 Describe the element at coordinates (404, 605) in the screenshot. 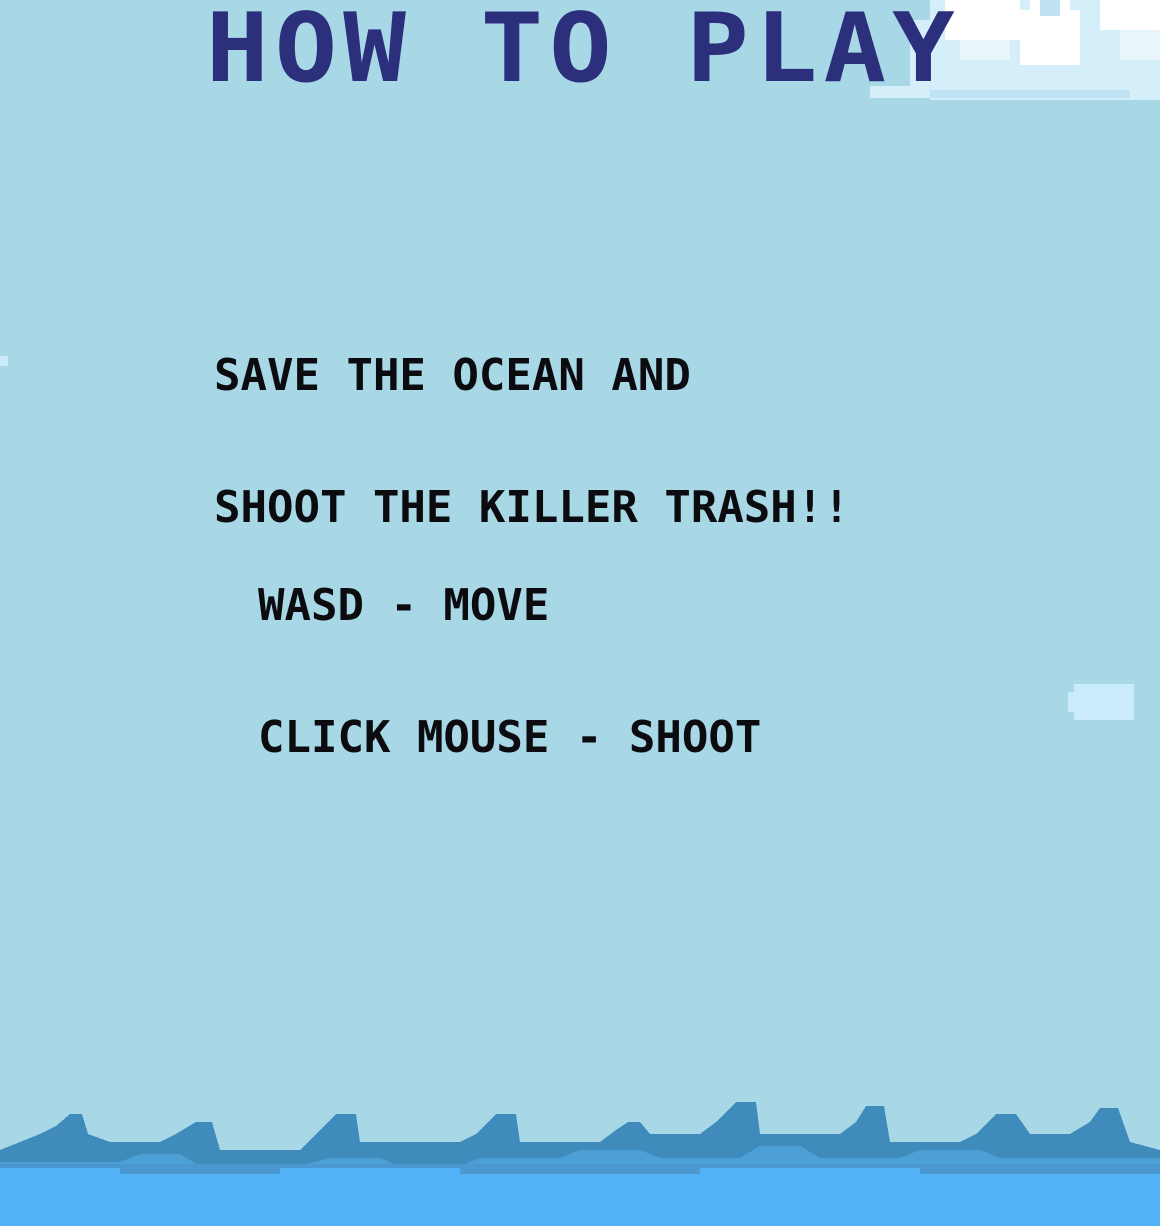

I see `control-move: WASD - MOVE` at that location.